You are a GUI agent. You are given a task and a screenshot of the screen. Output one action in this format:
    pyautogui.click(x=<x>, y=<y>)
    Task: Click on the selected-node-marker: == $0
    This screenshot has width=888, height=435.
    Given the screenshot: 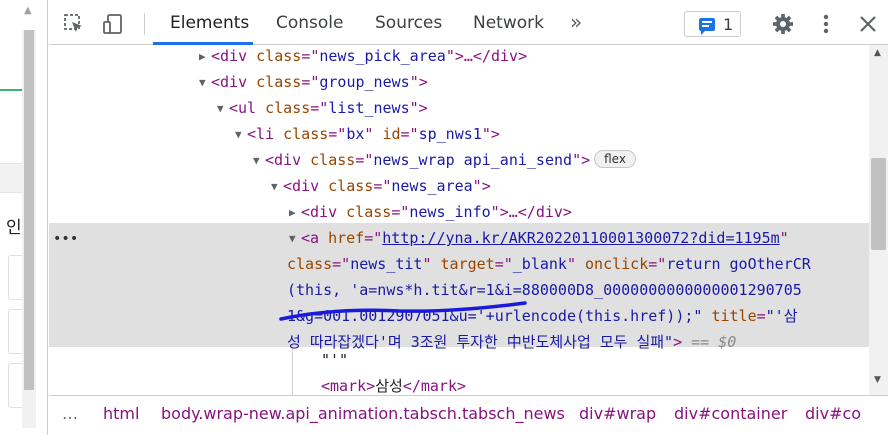 What is the action you would take?
    pyautogui.click(x=709, y=342)
    